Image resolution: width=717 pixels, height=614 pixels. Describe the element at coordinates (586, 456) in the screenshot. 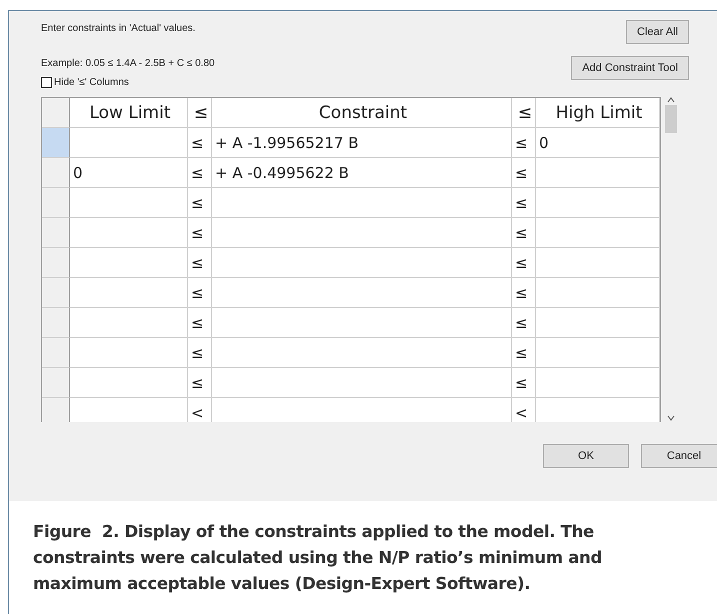

I see `ok-button: OK` at that location.